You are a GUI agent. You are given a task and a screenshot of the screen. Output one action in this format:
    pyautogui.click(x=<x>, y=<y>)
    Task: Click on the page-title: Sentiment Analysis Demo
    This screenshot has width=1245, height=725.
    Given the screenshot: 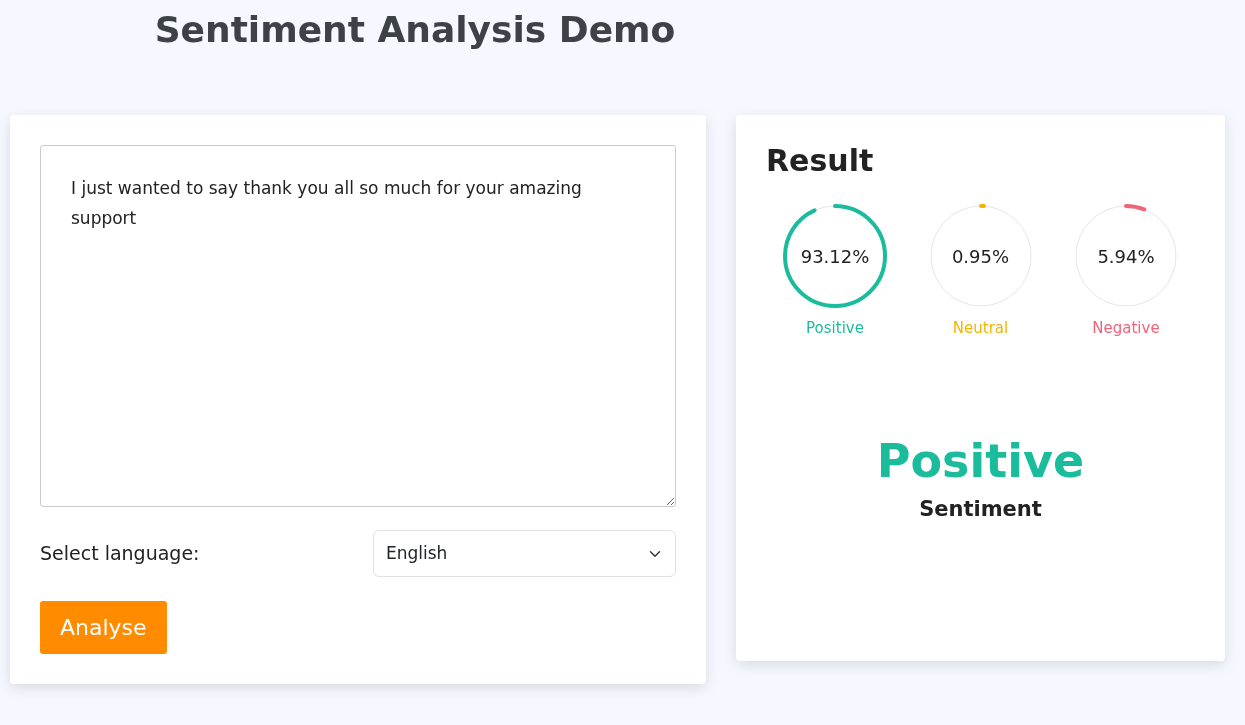 What is the action you would take?
    pyautogui.click(x=415, y=30)
    